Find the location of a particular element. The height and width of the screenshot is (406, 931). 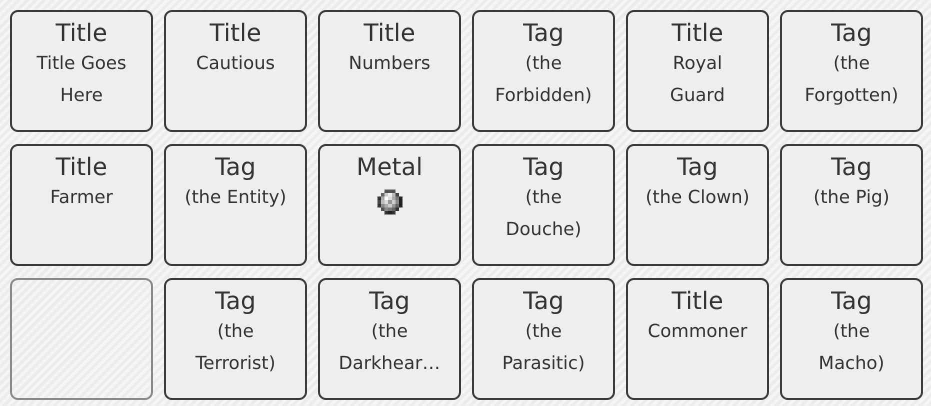

card-text: Title Goes is located at coordinates (81, 64).